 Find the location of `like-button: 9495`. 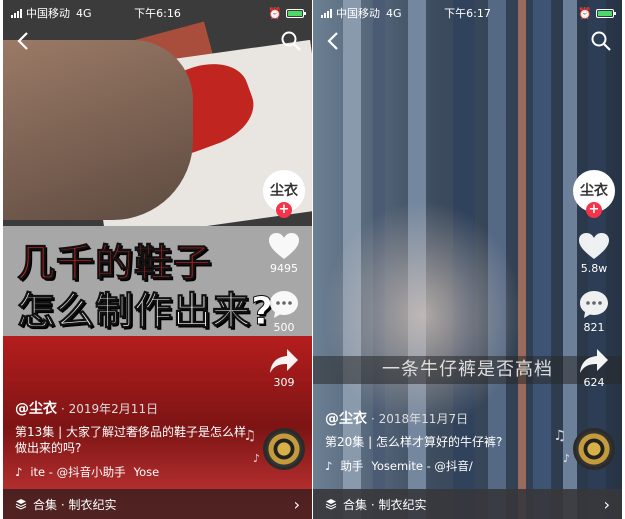

like-button: 9495 is located at coordinates (284, 253).